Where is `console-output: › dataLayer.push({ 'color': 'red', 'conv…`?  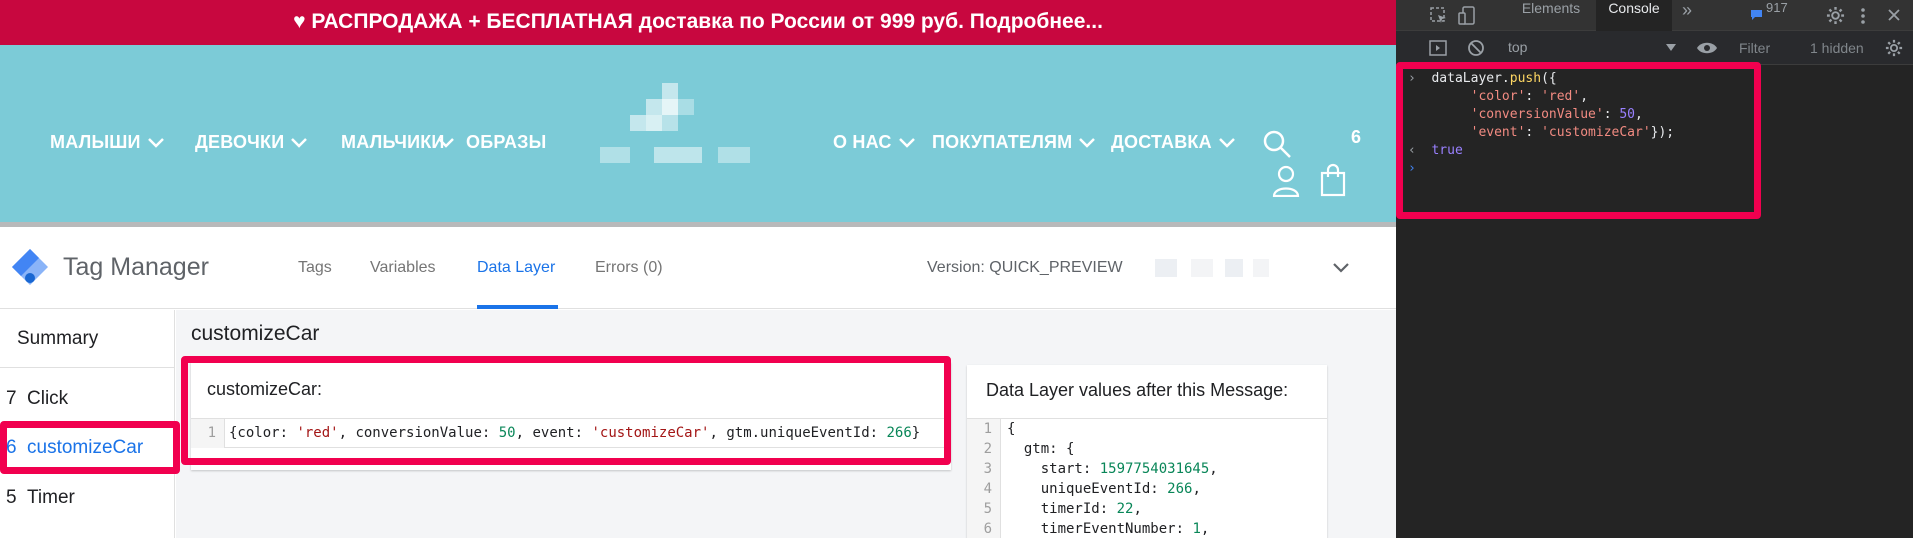 console-output: › dataLayer.push({ 'color': 'red', 'conv… is located at coordinates (1658, 124).